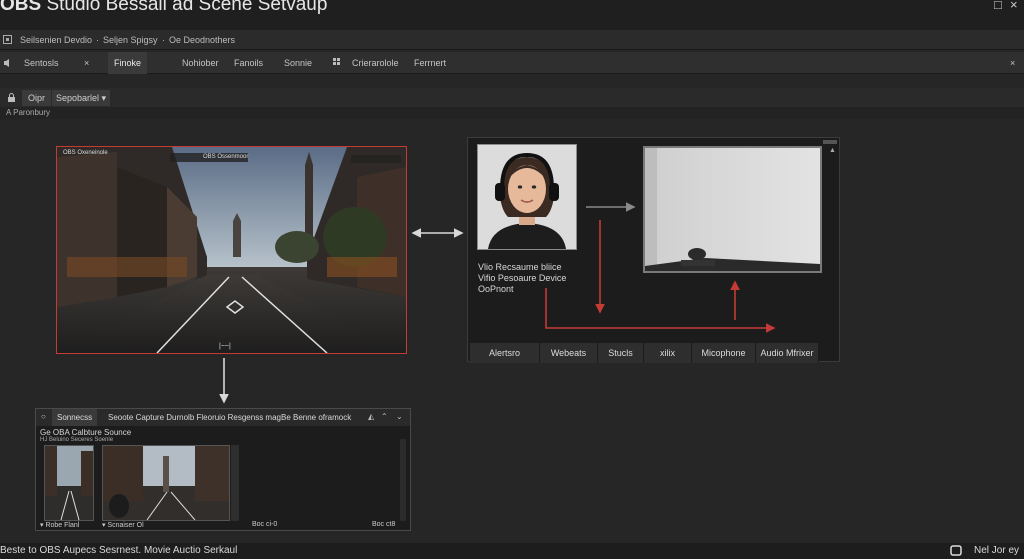 The width and height of the screenshot is (1024, 559). Describe the element at coordinates (43, 416) in the screenshot. I see `search-icon: ○` at that location.